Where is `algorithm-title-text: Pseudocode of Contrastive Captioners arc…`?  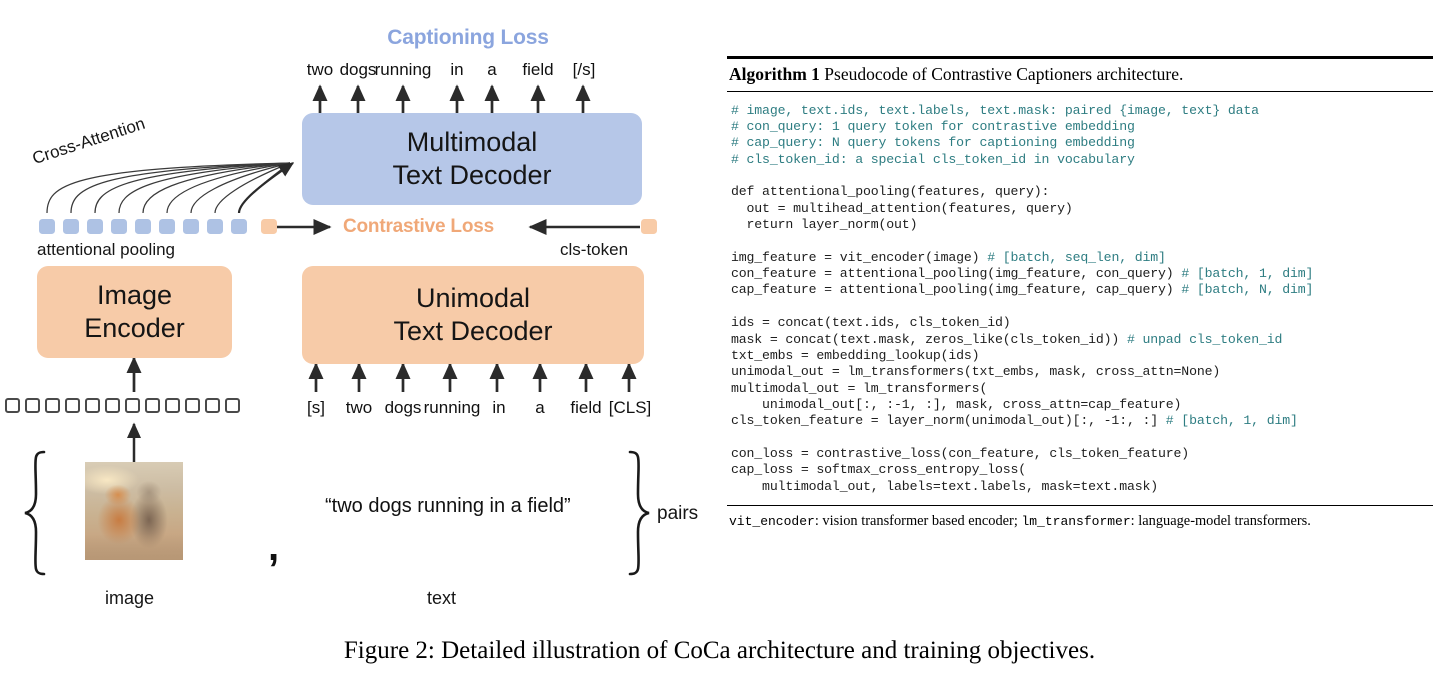 algorithm-title-text: Pseudocode of Contrastive Captioners arc… is located at coordinates (1001, 73).